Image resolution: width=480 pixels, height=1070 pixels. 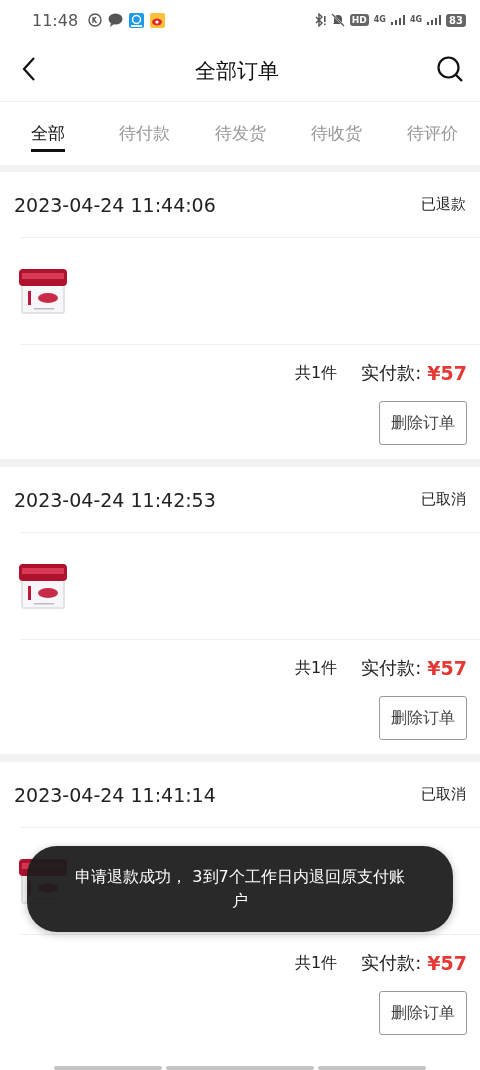 I want to click on app-icon, so click(x=137, y=20).